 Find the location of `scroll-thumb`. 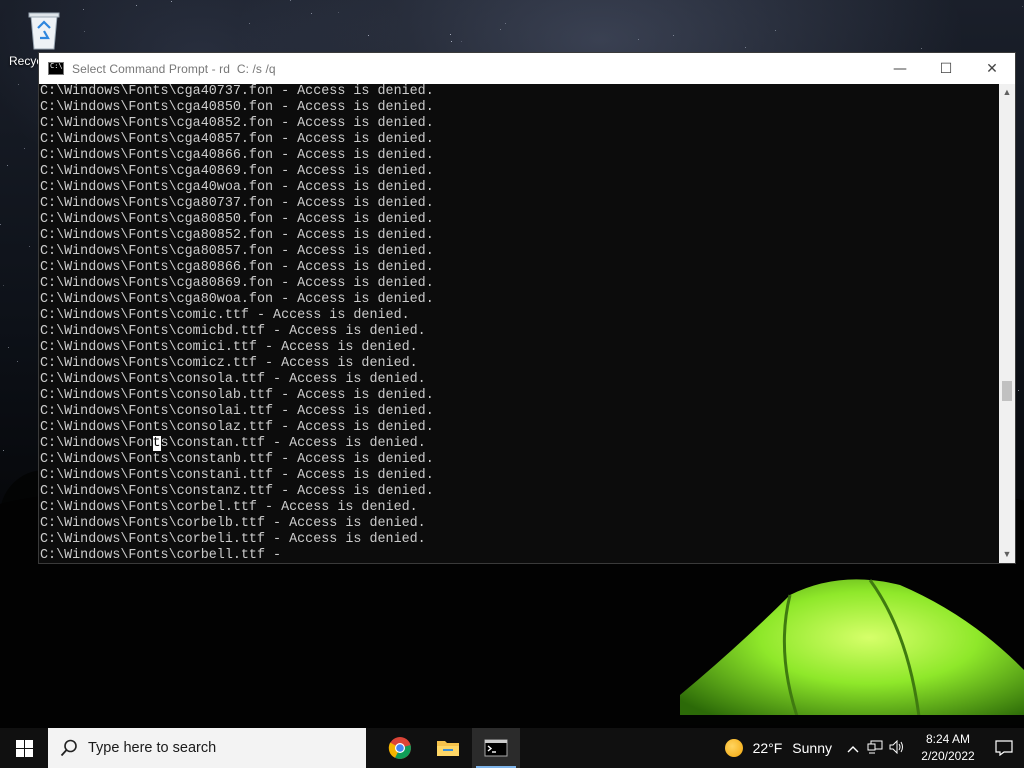

scroll-thumb is located at coordinates (1007, 391).